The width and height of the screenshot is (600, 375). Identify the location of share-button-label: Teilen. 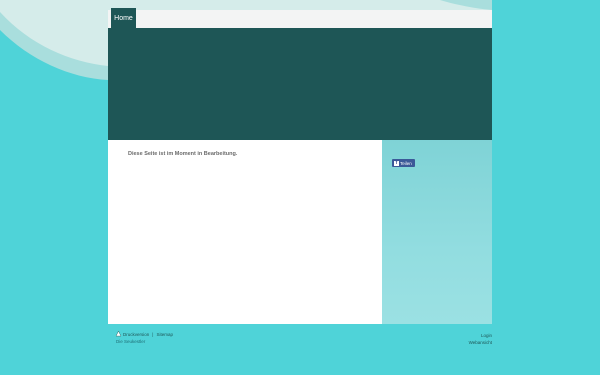
(406, 163).